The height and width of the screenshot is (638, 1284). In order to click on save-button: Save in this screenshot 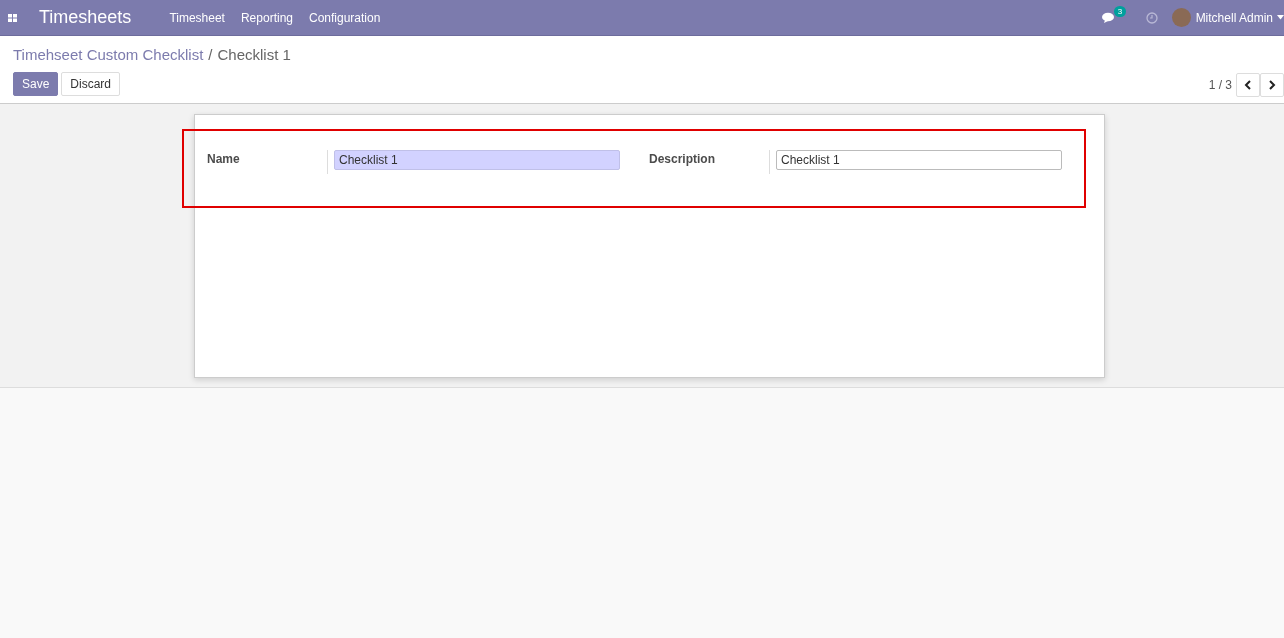, I will do `click(36, 84)`.